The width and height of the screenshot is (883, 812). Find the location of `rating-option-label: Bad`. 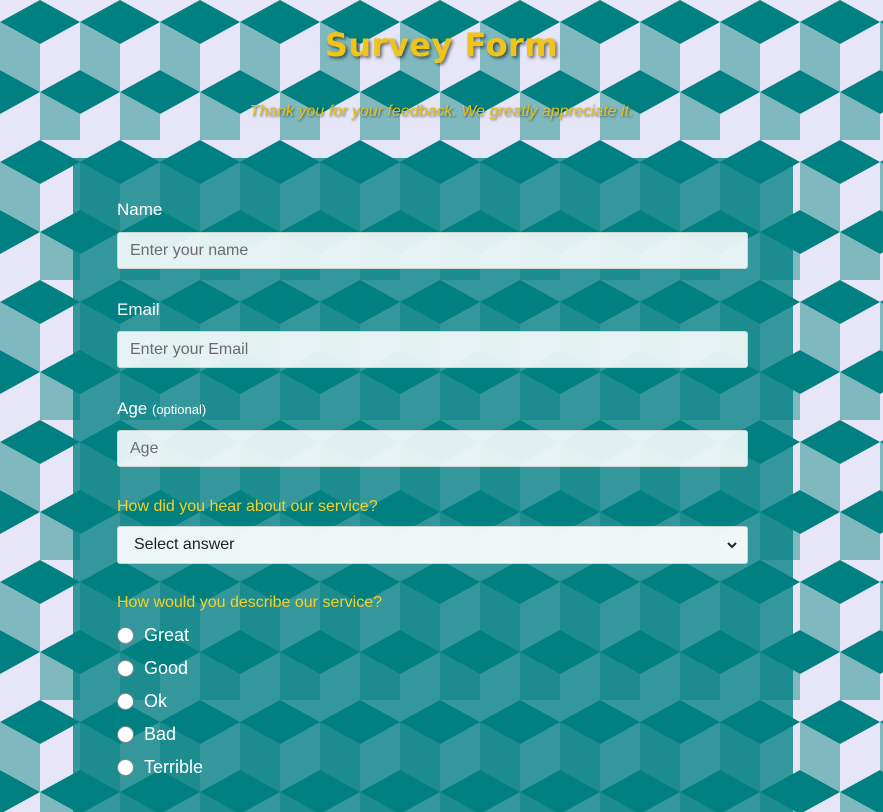

rating-option-label: Bad is located at coordinates (160, 734).